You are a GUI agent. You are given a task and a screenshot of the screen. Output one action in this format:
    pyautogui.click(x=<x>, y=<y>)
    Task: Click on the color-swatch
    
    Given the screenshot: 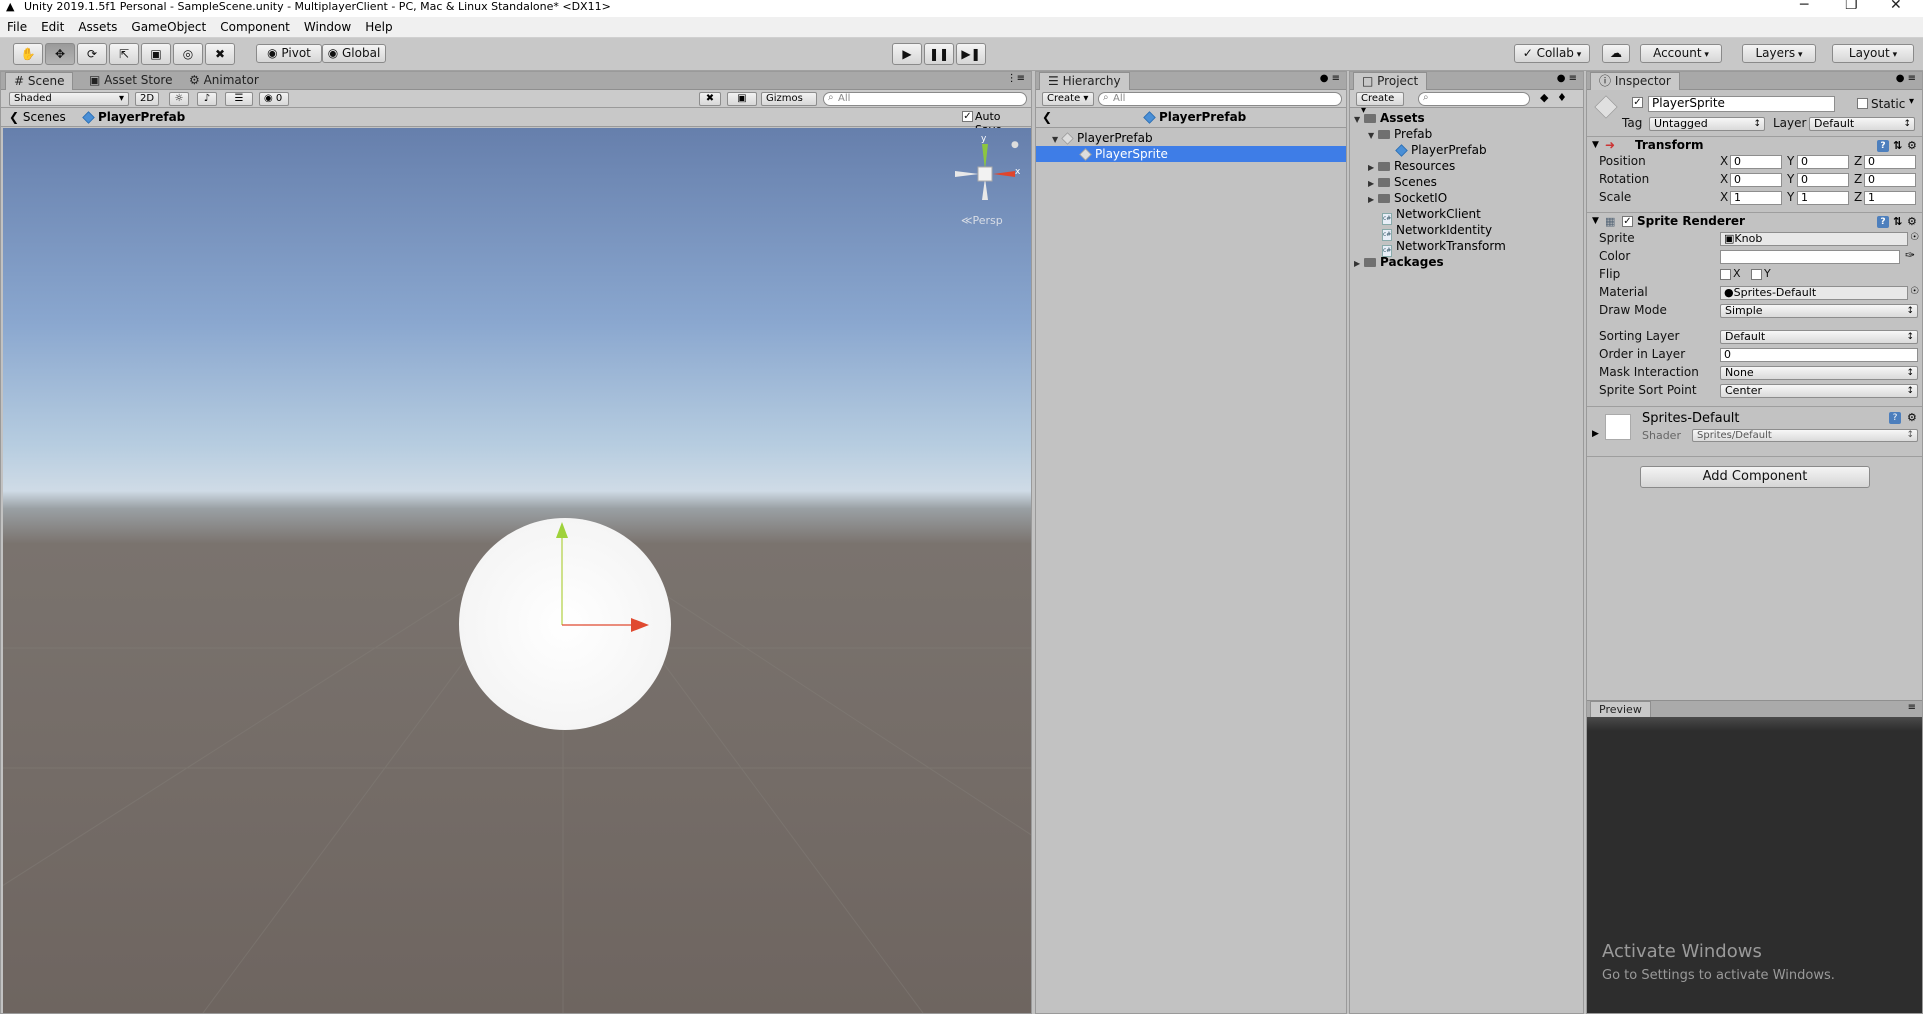 What is the action you would take?
    pyautogui.click(x=1810, y=257)
    